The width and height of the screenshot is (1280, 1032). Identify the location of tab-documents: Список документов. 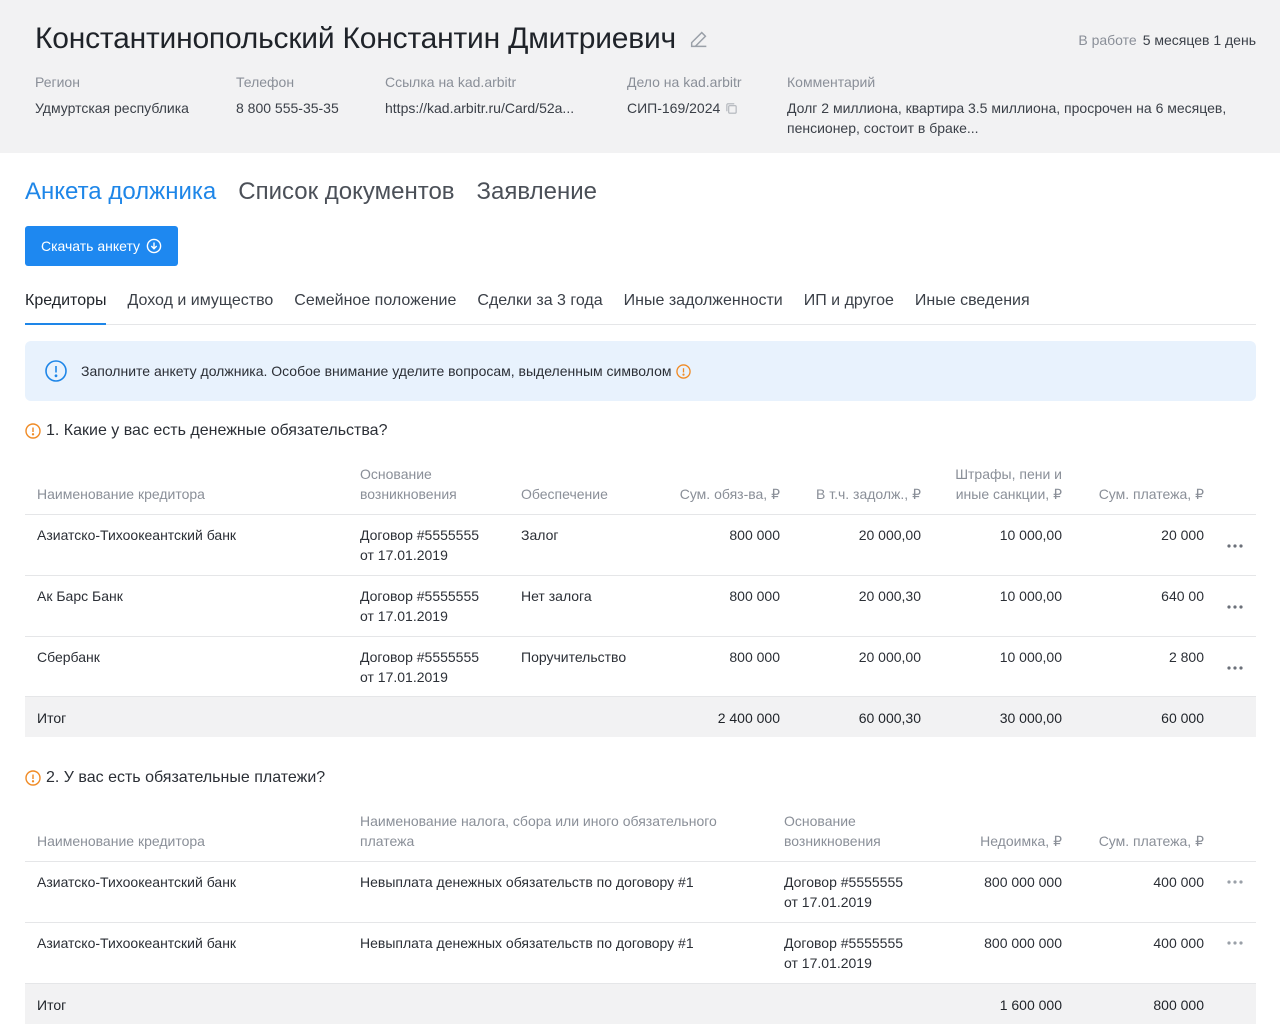
(346, 192).